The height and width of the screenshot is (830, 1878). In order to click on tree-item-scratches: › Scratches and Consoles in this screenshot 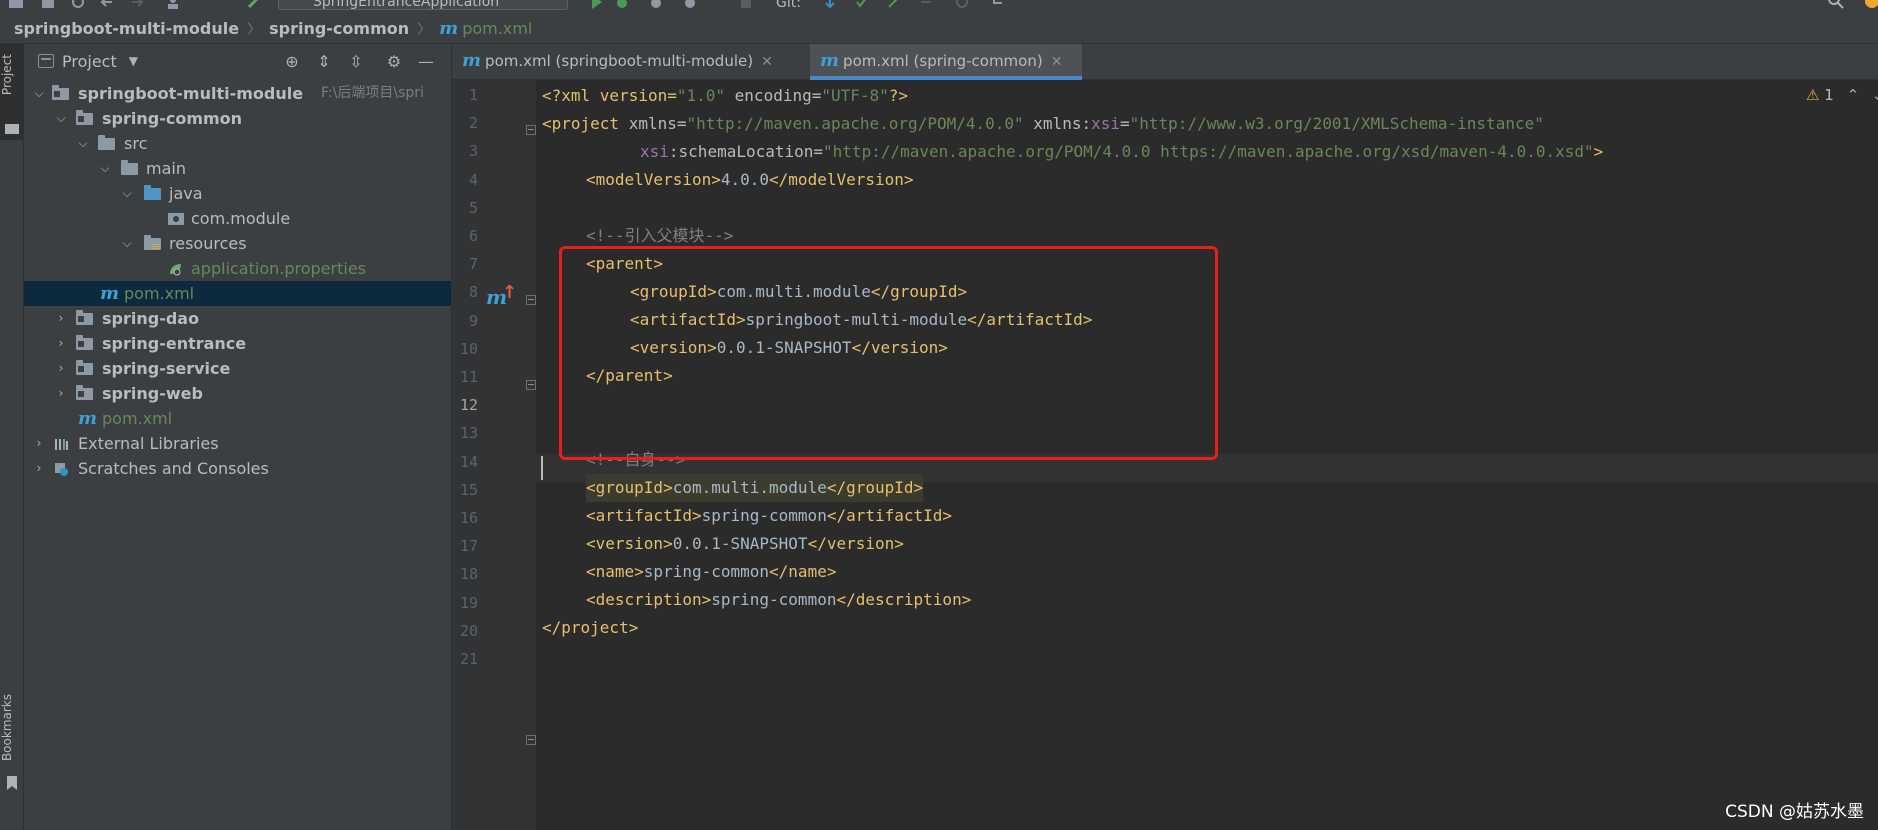, I will do `click(237, 468)`.